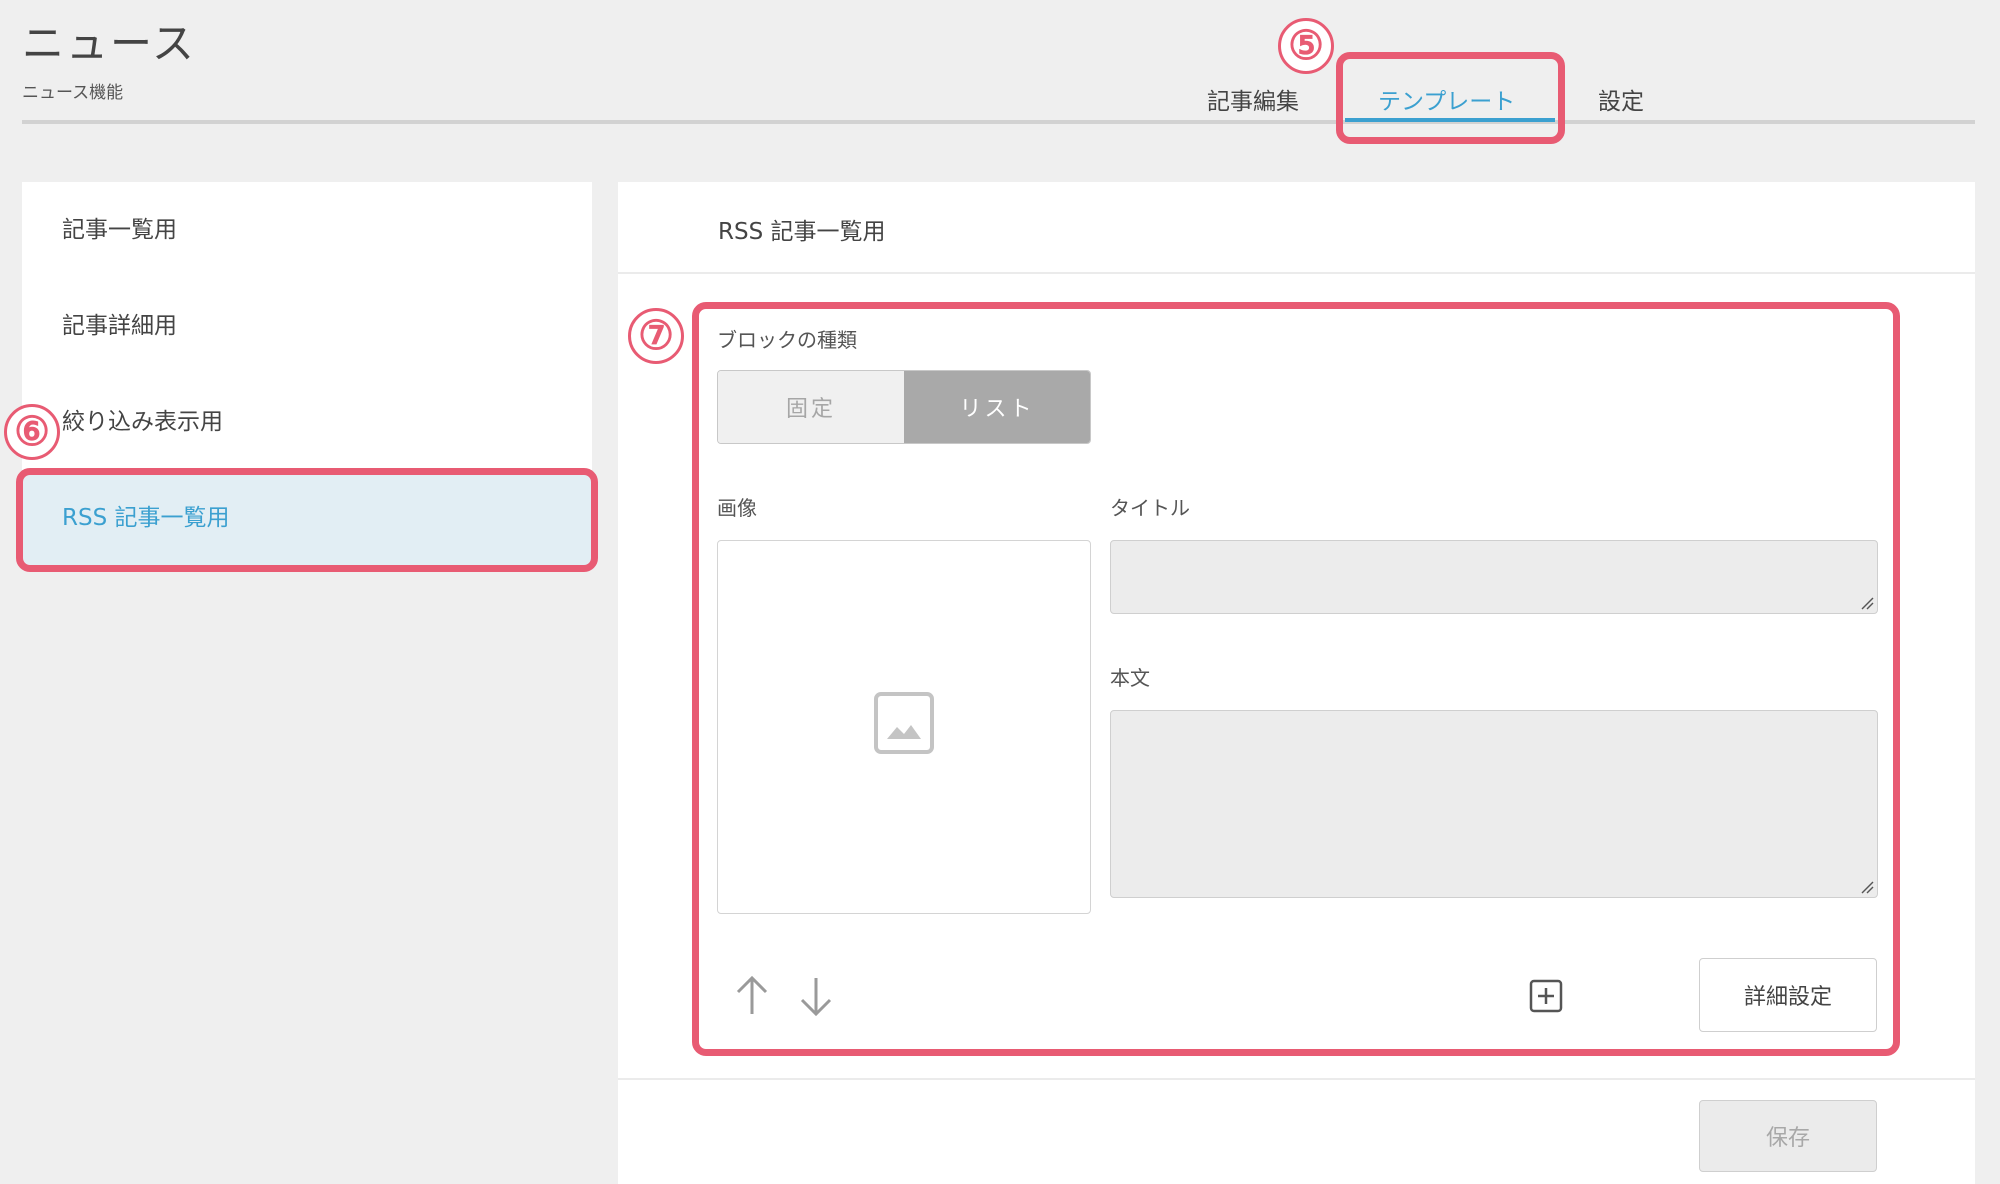 This screenshot has height=1184, width=2000. I want to click on active-tab-indicator, so click(1450, 120).